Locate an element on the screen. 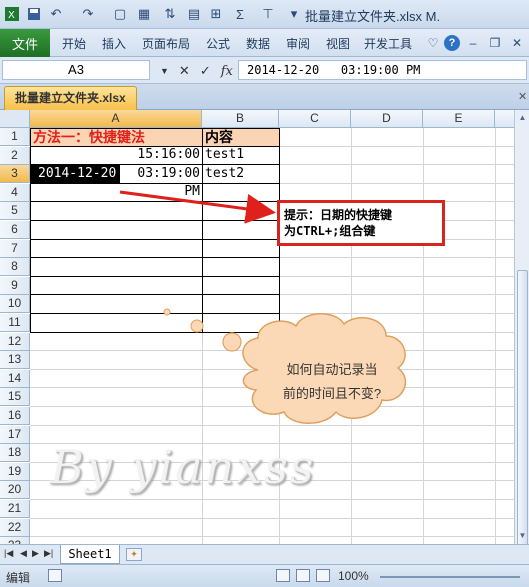  window-title: 批量建立文件夹.xlsx M. is located at coordinates (373, 16).